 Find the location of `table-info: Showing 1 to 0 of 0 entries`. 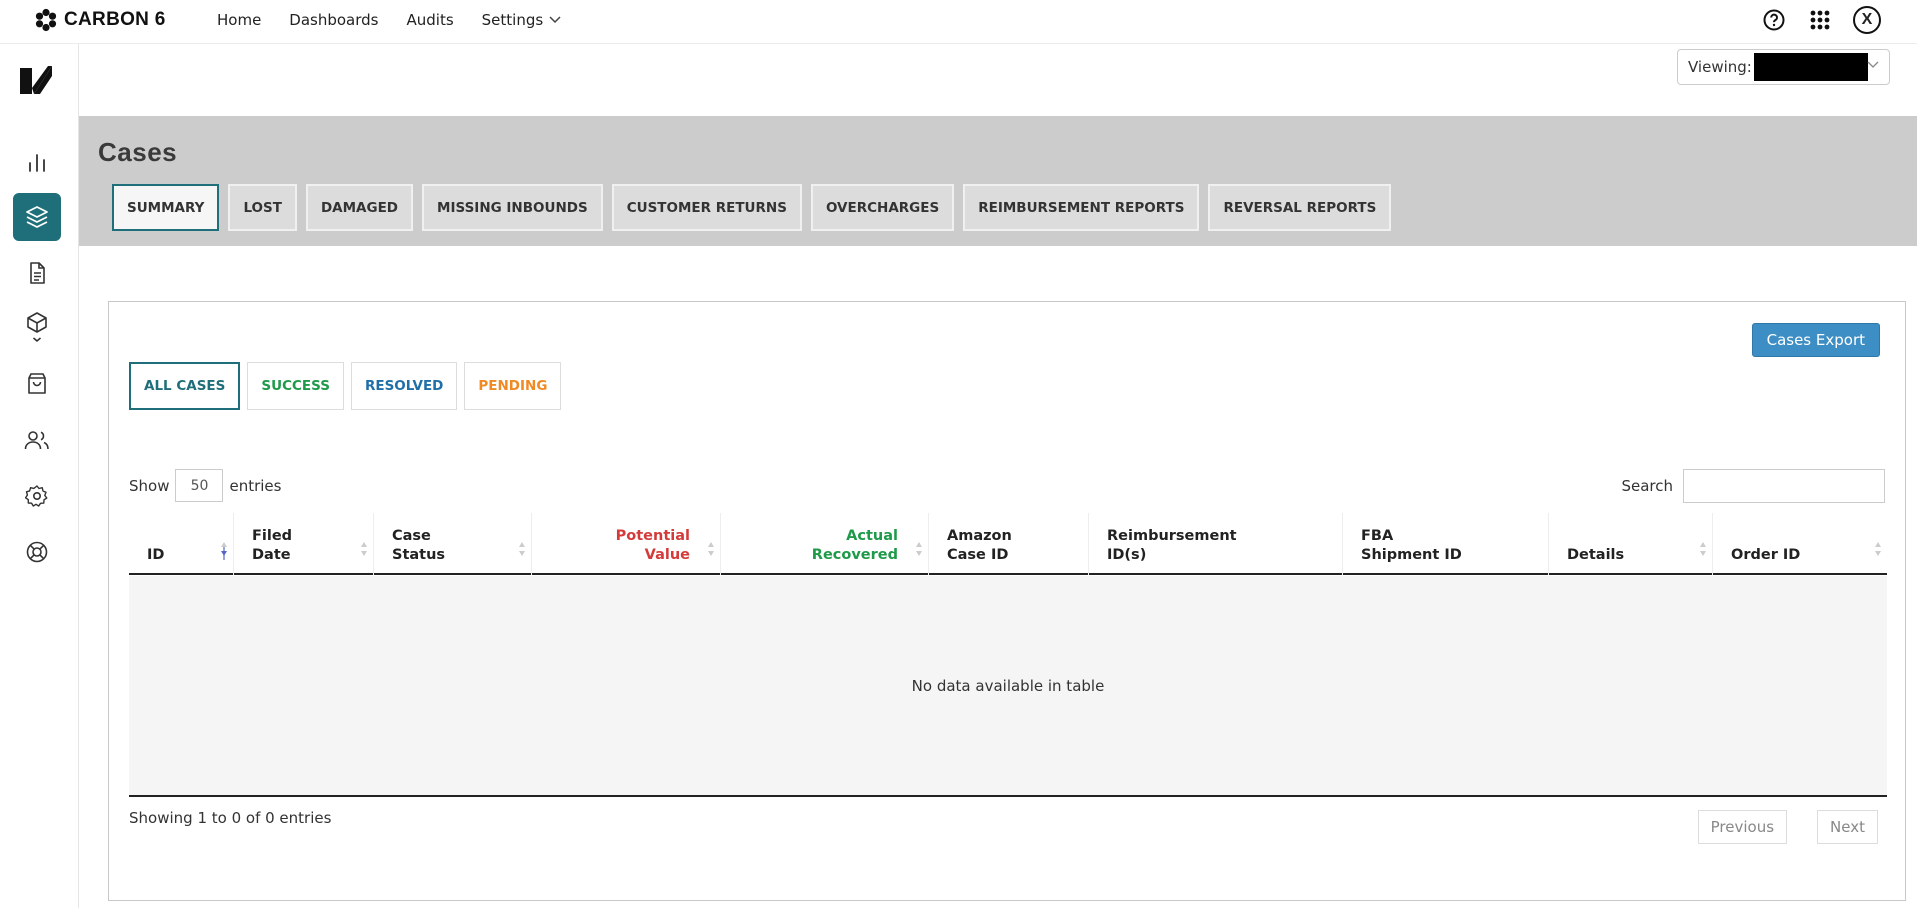

table-info: Showing 1 to 0 of 0 entries is located at coordinates (230, 818).